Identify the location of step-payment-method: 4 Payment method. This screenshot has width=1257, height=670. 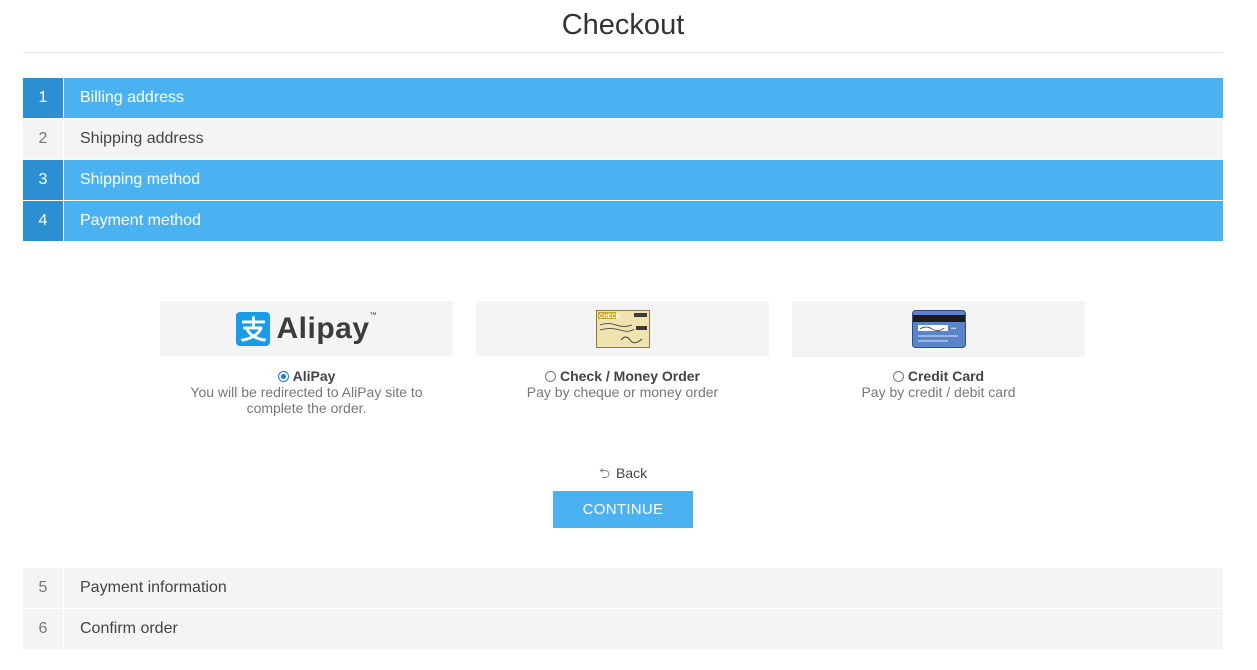
(623, 221).